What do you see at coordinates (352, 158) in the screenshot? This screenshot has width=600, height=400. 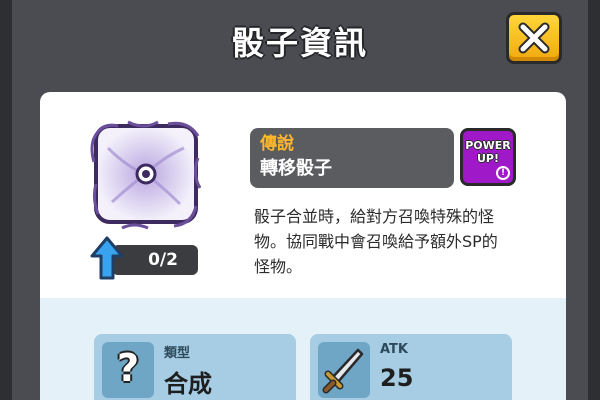 I see `dice-name-card: 傳說 轉移骰子` at bounding box center [352, 158].